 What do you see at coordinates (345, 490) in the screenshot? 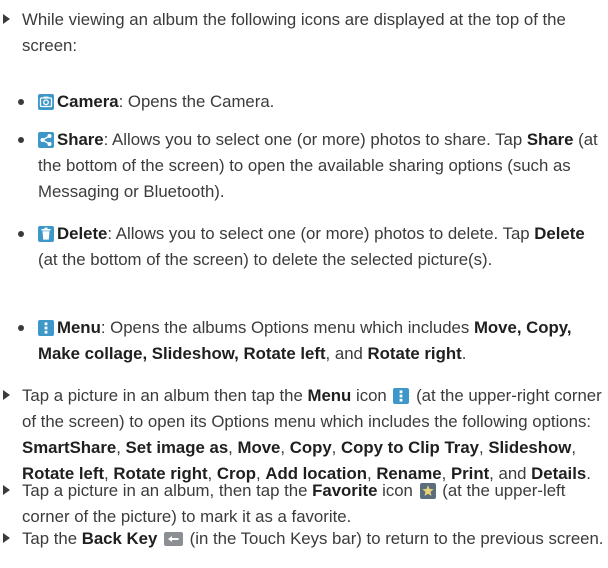
I see `bold-segment: Favorite` at bounding box center [345, 490].